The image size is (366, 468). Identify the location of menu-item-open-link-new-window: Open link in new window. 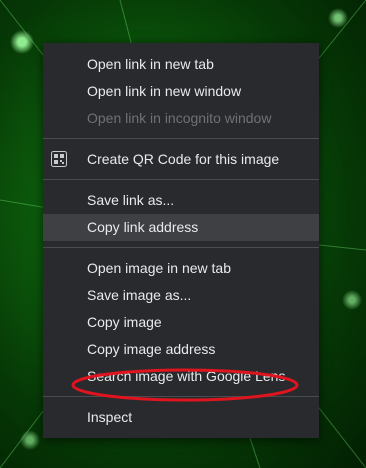
(181, 91).